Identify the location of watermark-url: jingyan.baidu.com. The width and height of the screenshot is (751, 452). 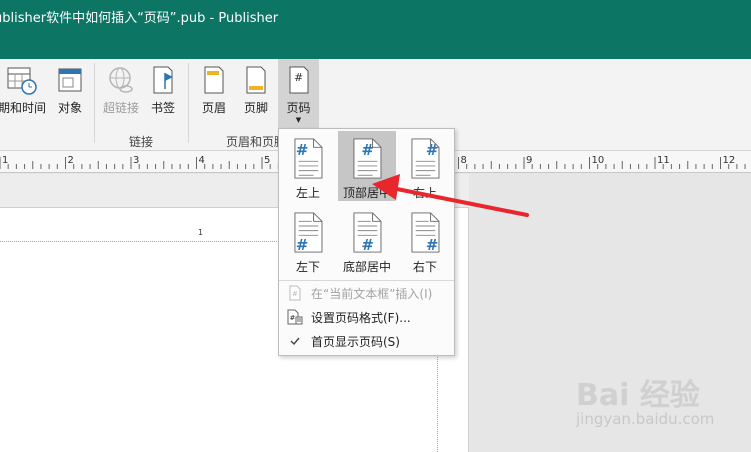
(645, 419).